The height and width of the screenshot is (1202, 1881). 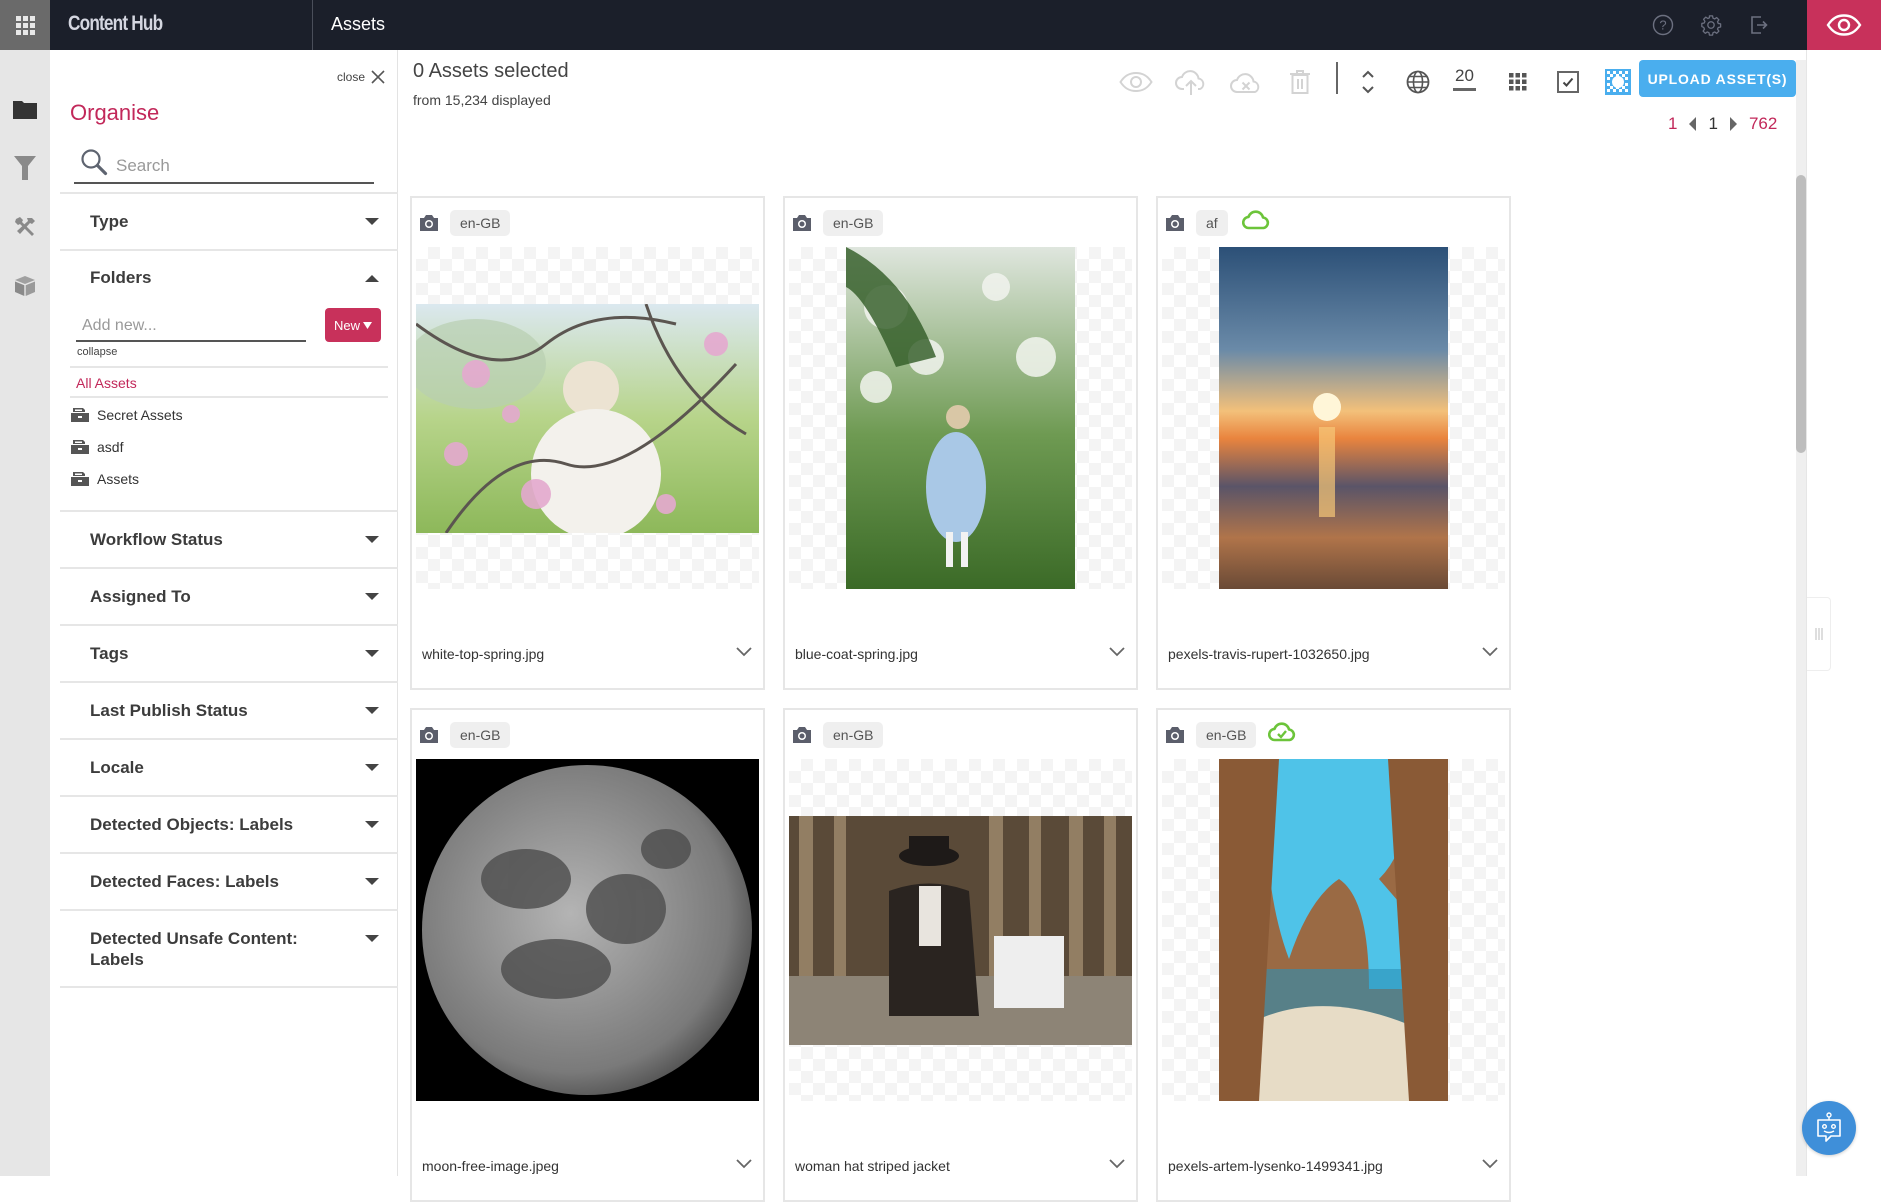 I want to click on close-panel-button: close, so click(x=361, y=77).